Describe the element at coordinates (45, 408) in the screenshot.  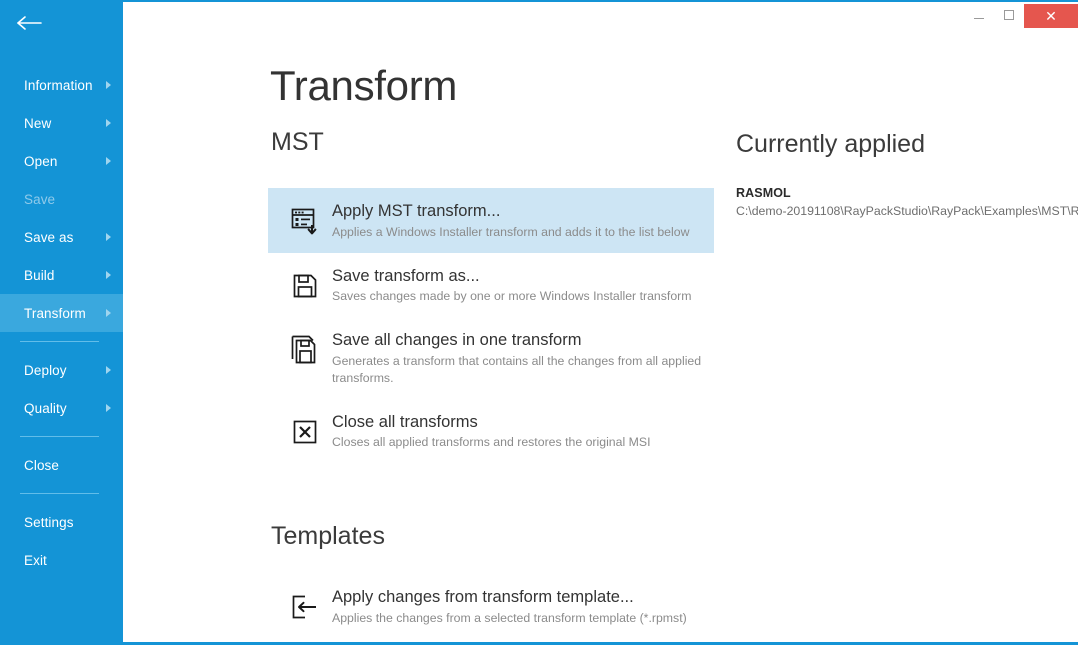
I see `sidebar-item-label: Quality` at that location.